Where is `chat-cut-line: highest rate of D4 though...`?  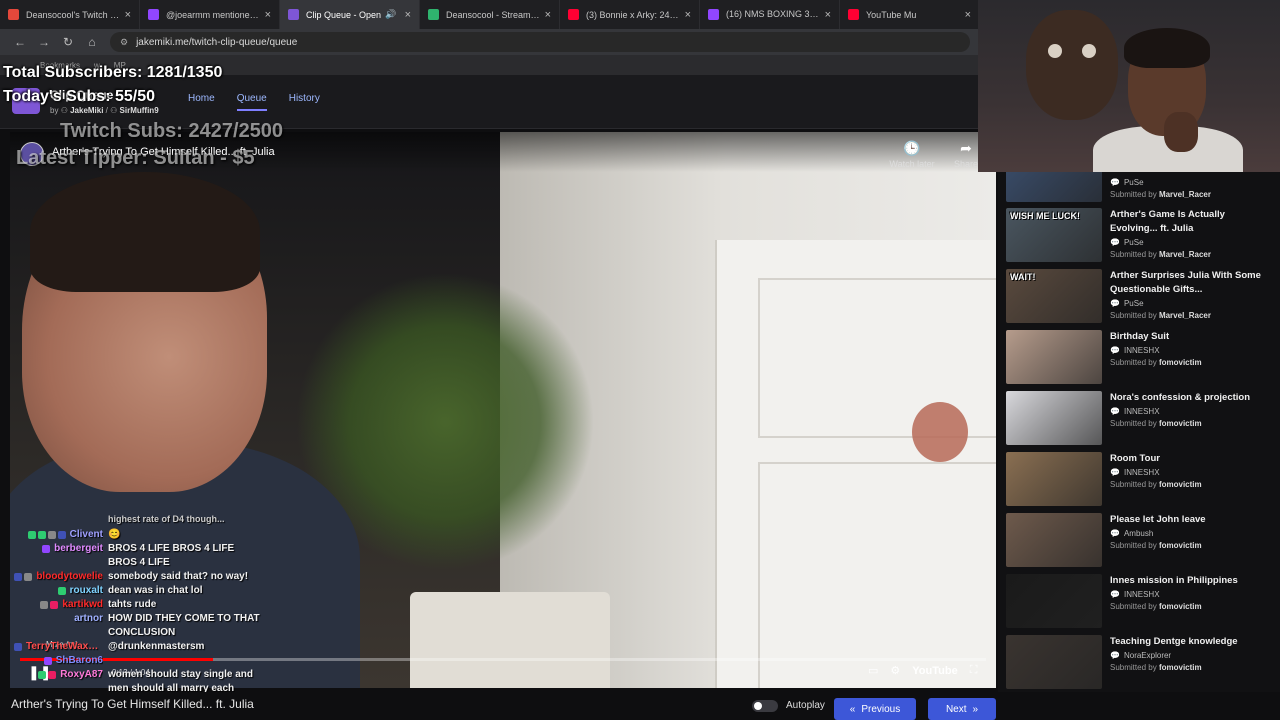
chat-cut-line: highest rate of D4 though... is located at coordinates (166, 519).